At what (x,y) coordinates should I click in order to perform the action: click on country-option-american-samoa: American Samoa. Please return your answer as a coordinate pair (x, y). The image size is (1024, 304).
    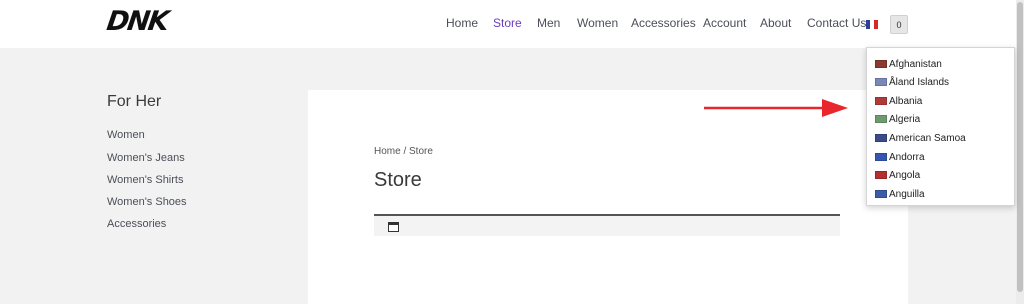
    Looking at the image, I should click on (920, 138).